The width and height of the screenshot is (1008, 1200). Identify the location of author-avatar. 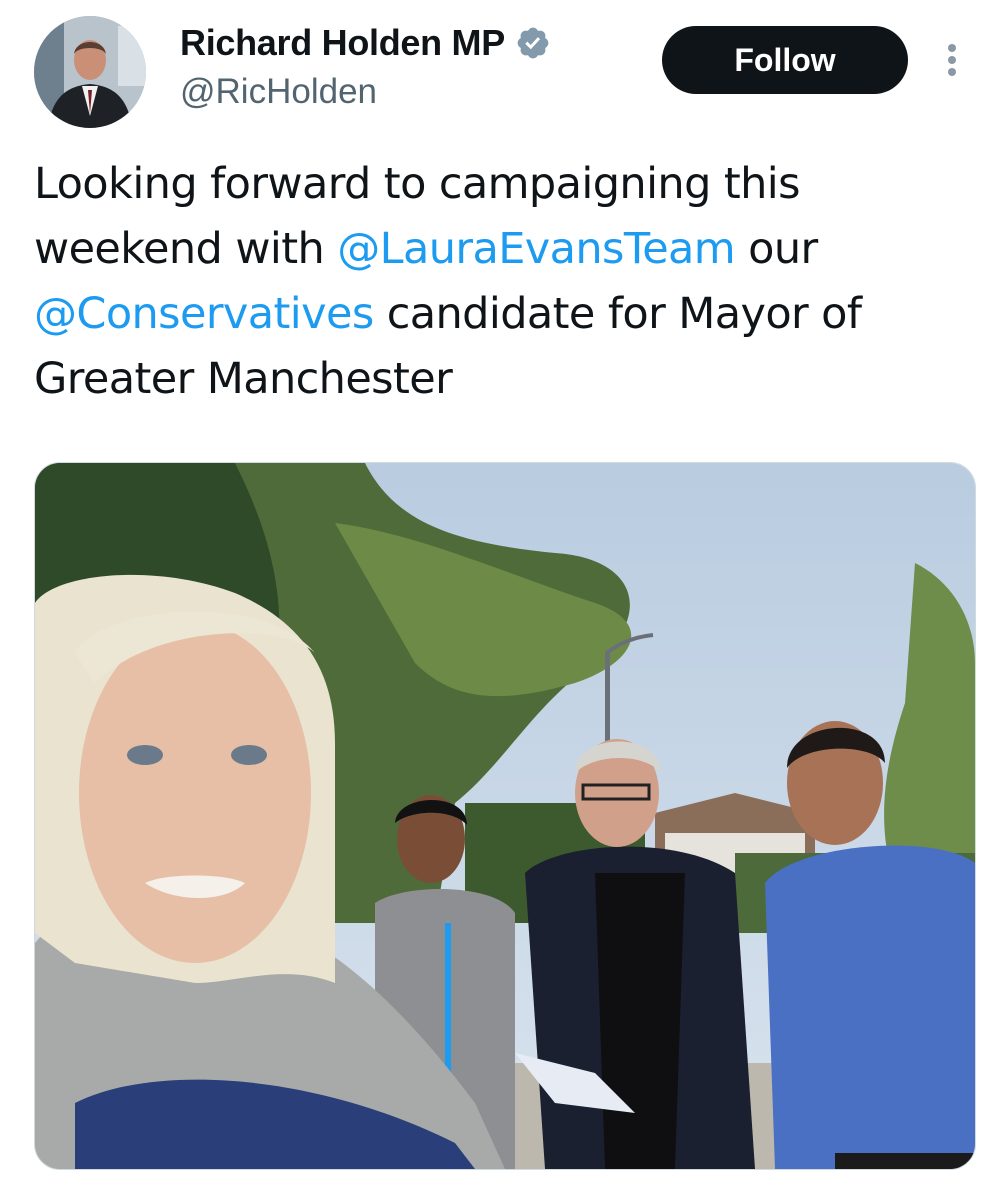
(90, 72).